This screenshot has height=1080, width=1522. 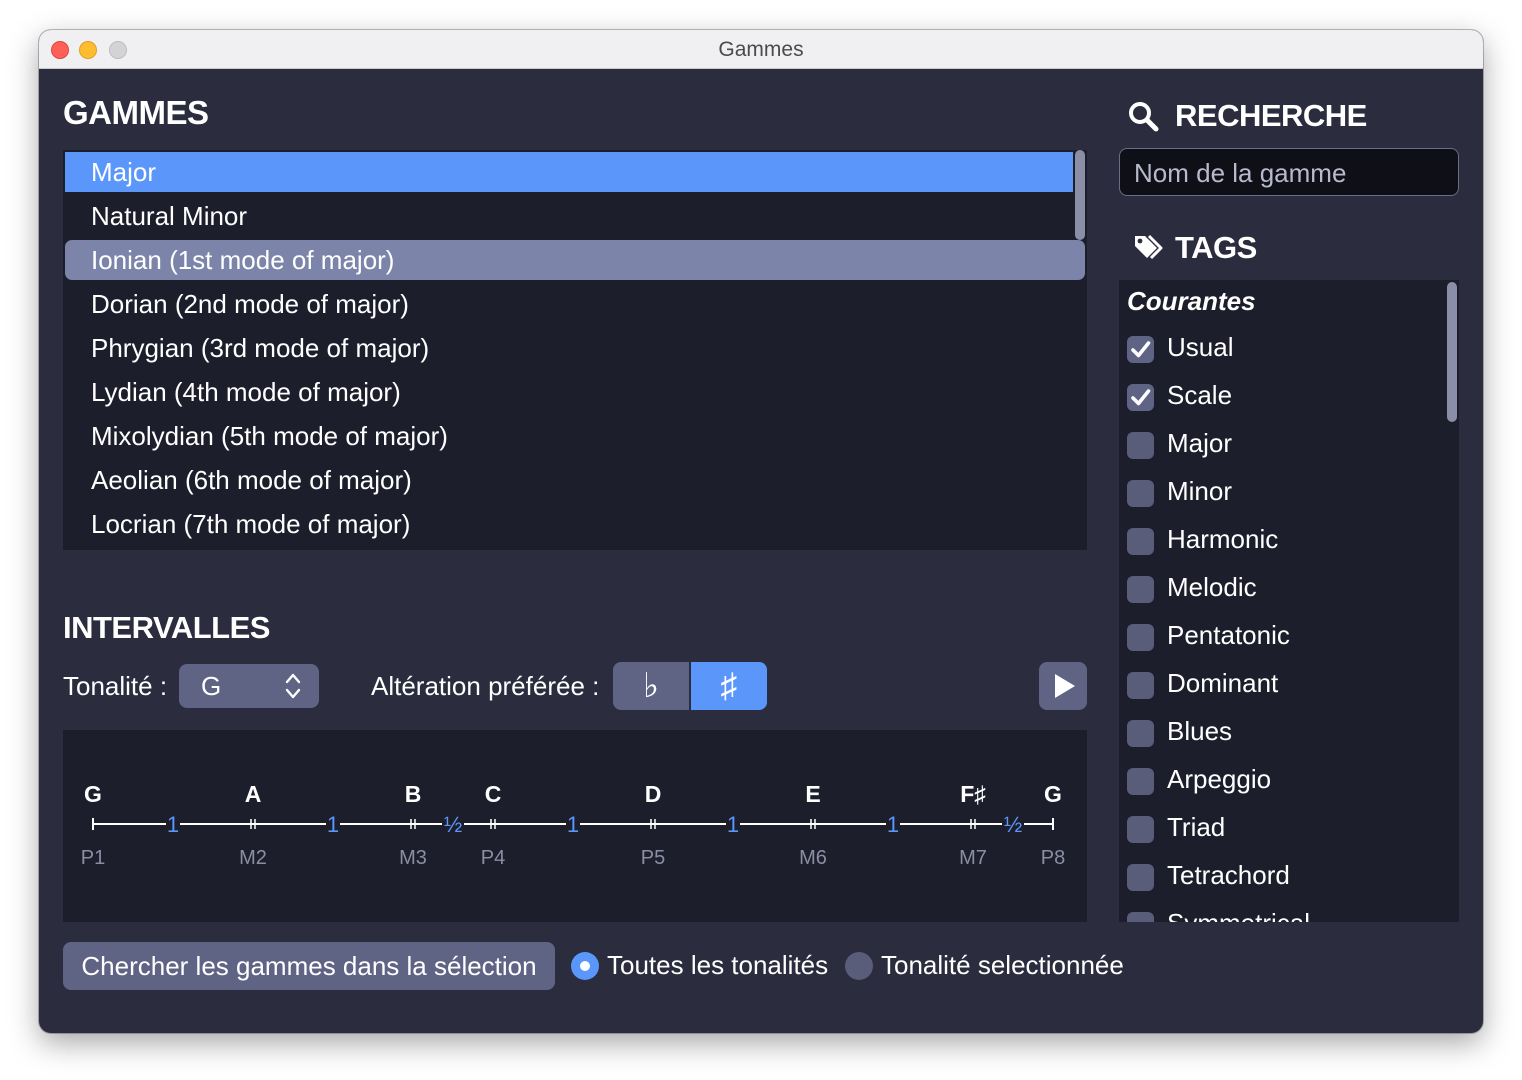 I want to click on note-label: B, so click(x=413, y=794).